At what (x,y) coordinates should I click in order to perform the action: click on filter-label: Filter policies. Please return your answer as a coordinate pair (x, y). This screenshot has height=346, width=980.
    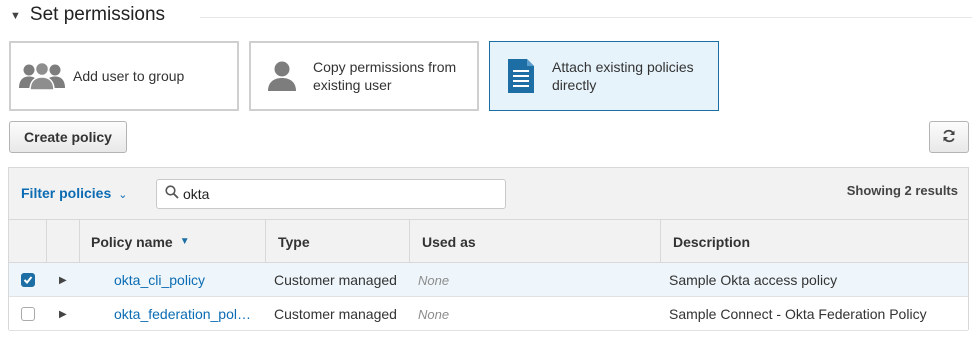
    Looking at the image, I should click on (66, 193).